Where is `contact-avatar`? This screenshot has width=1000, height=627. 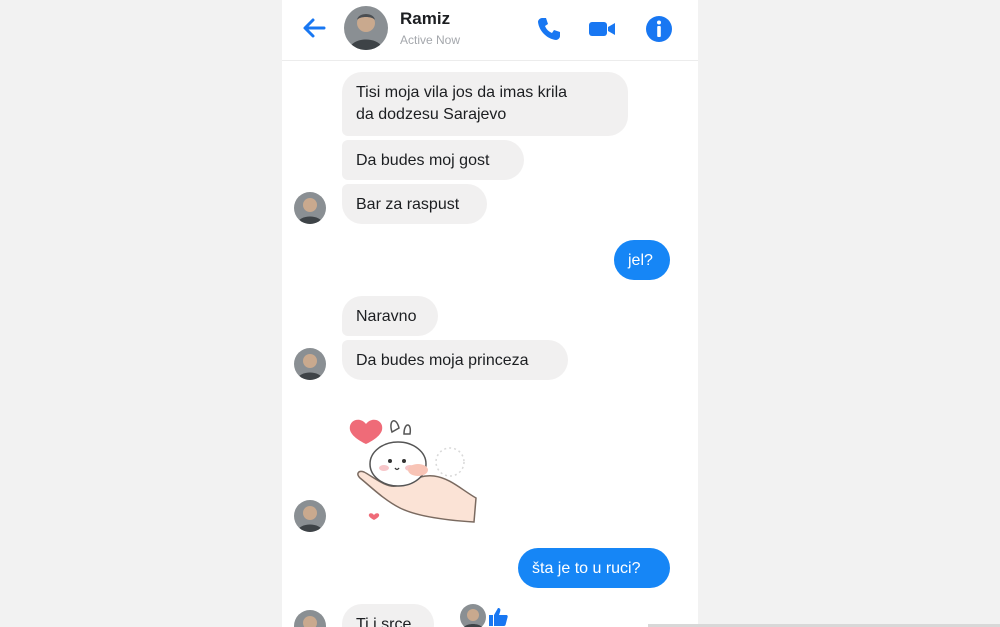 contact-avatar is located at coordinates (366, 28).